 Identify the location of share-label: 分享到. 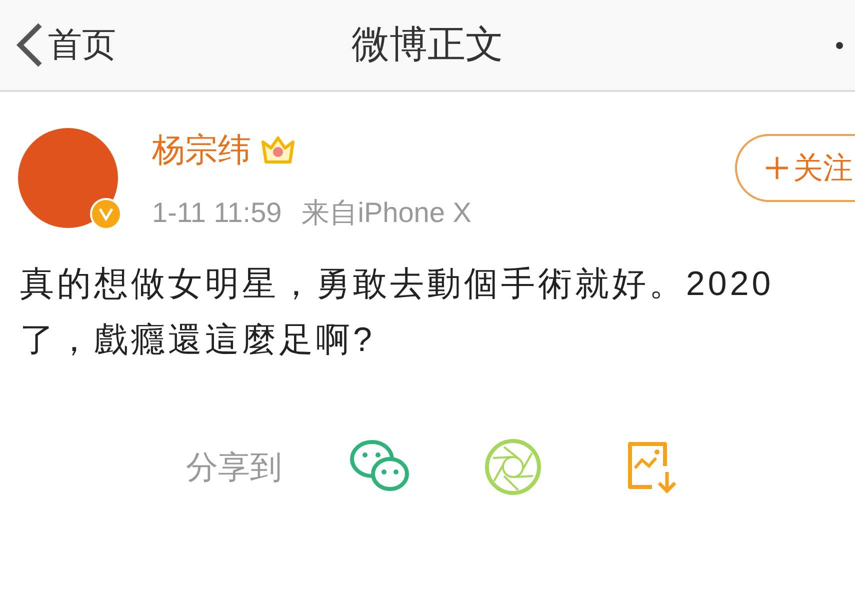
(234, 467).